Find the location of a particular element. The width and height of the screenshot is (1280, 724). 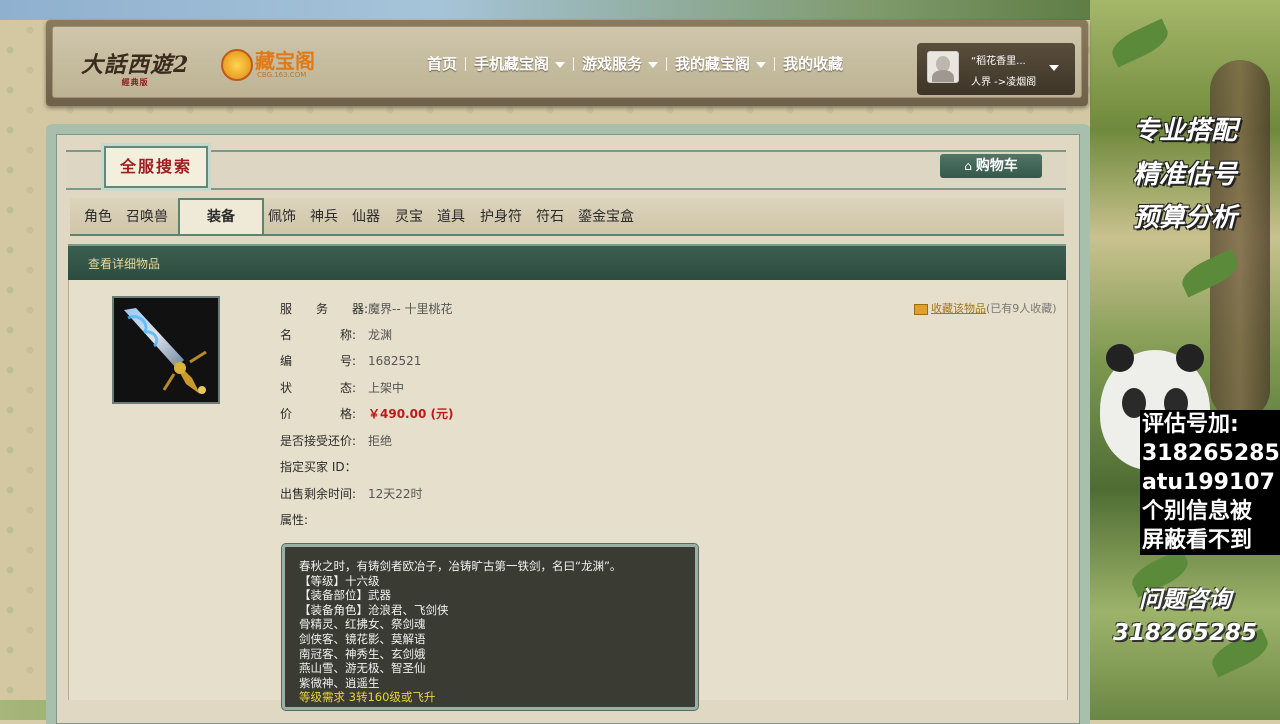

attribute-line: 紫微神、逍遥生 is located at coordinates (339, 682).